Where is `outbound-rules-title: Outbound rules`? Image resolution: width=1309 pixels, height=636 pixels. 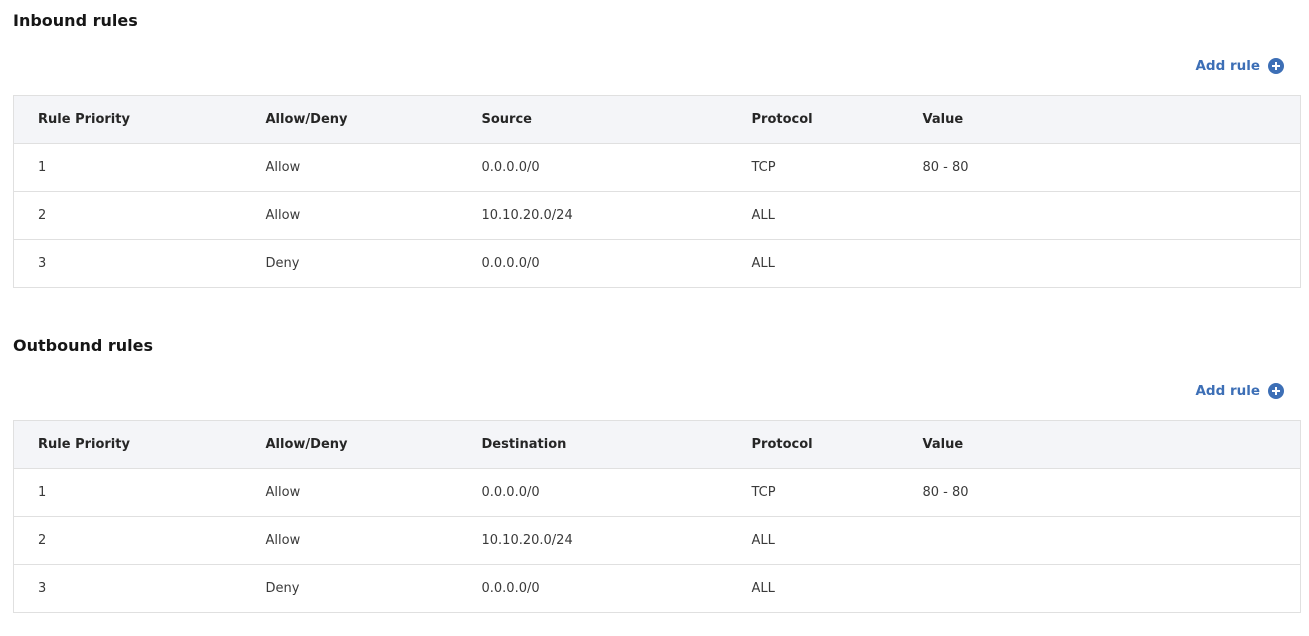
outbound-rules-title: Outbound rules is located at coordinates (83, 345).